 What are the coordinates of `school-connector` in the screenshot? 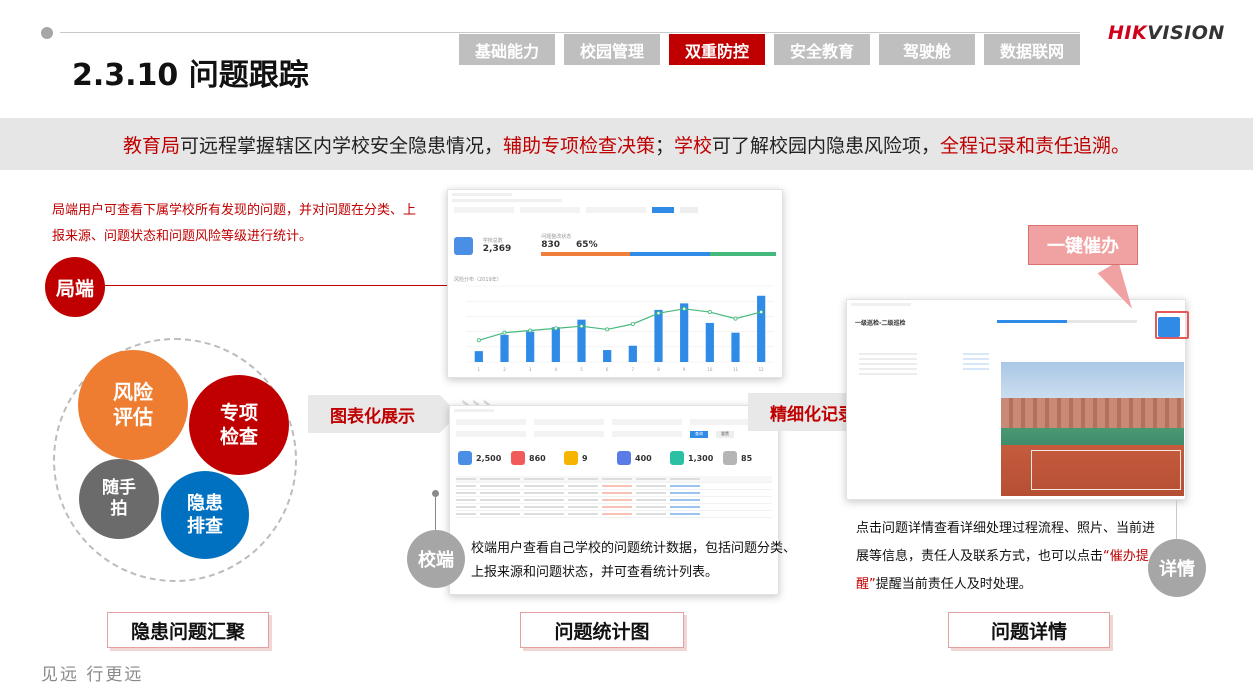 It's located at (435, 514).